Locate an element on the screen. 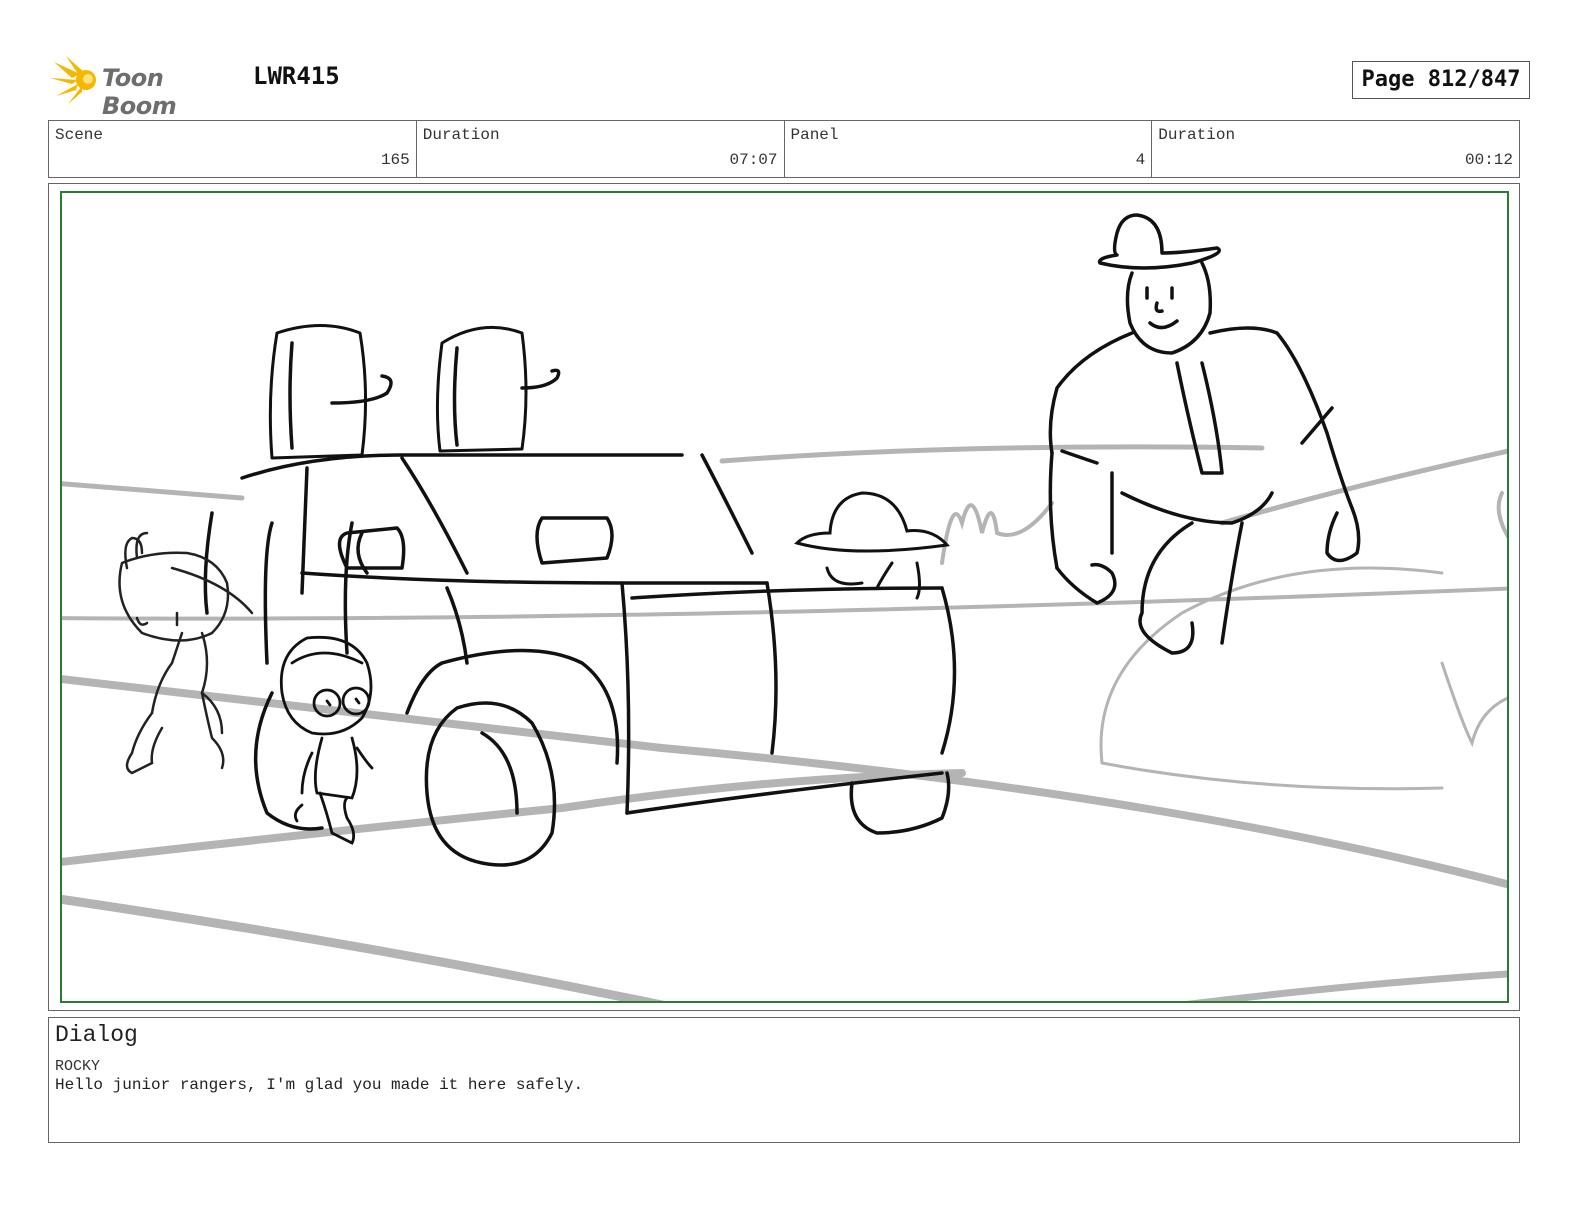 This screenshot has width=1584, height=1224. panel-duration-label: Duration is located at coordinates (1197, 135).